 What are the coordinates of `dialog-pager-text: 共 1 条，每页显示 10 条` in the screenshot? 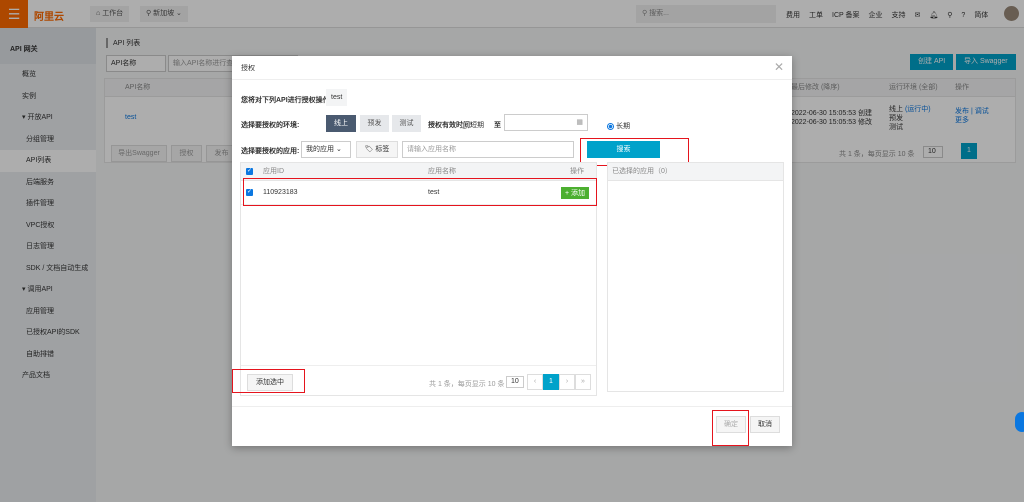 It's located at (467, 384).